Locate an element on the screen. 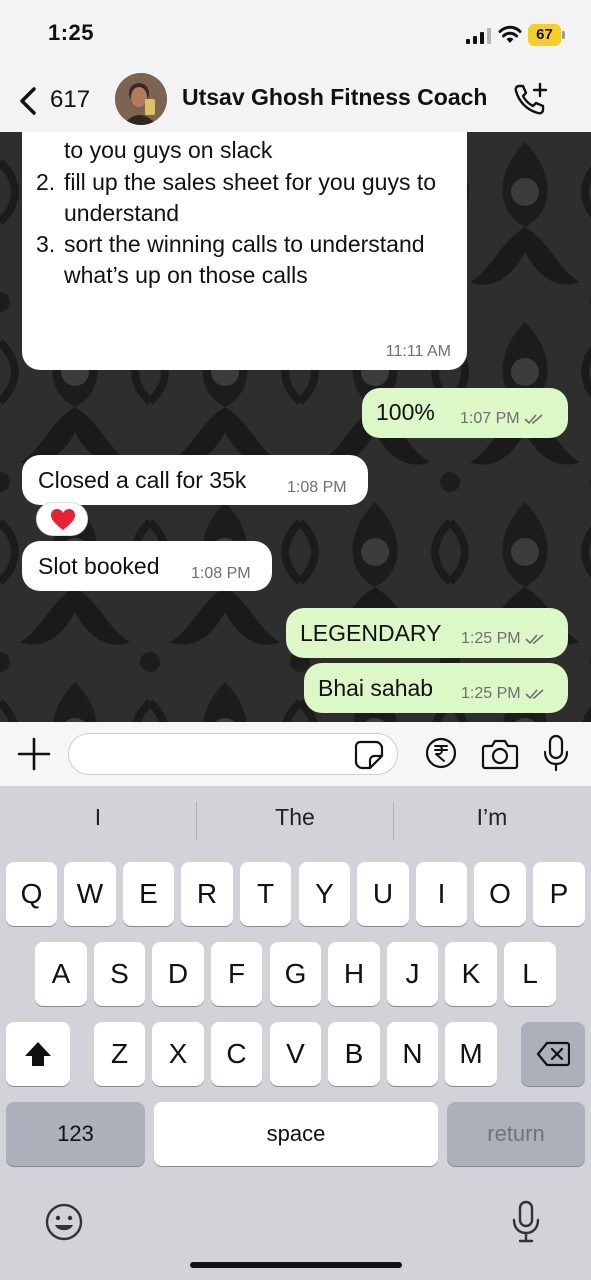 Image resolution: width=591 pixels, height=1280 pixels. backspace-icon is located at coordinates (553, 1054).